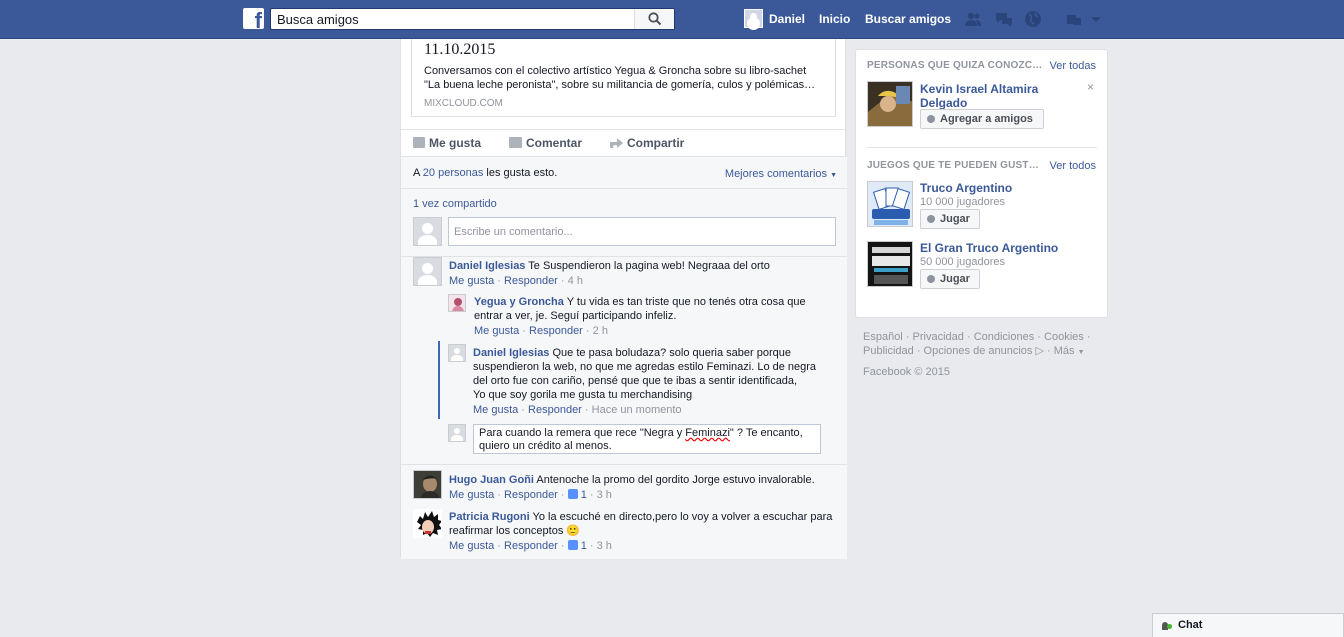 The image size is (1344, 637). Describe the element at coordinates (511, 353) in the screenshot. I see `reply-author: Daniel Iglesias` at that location.